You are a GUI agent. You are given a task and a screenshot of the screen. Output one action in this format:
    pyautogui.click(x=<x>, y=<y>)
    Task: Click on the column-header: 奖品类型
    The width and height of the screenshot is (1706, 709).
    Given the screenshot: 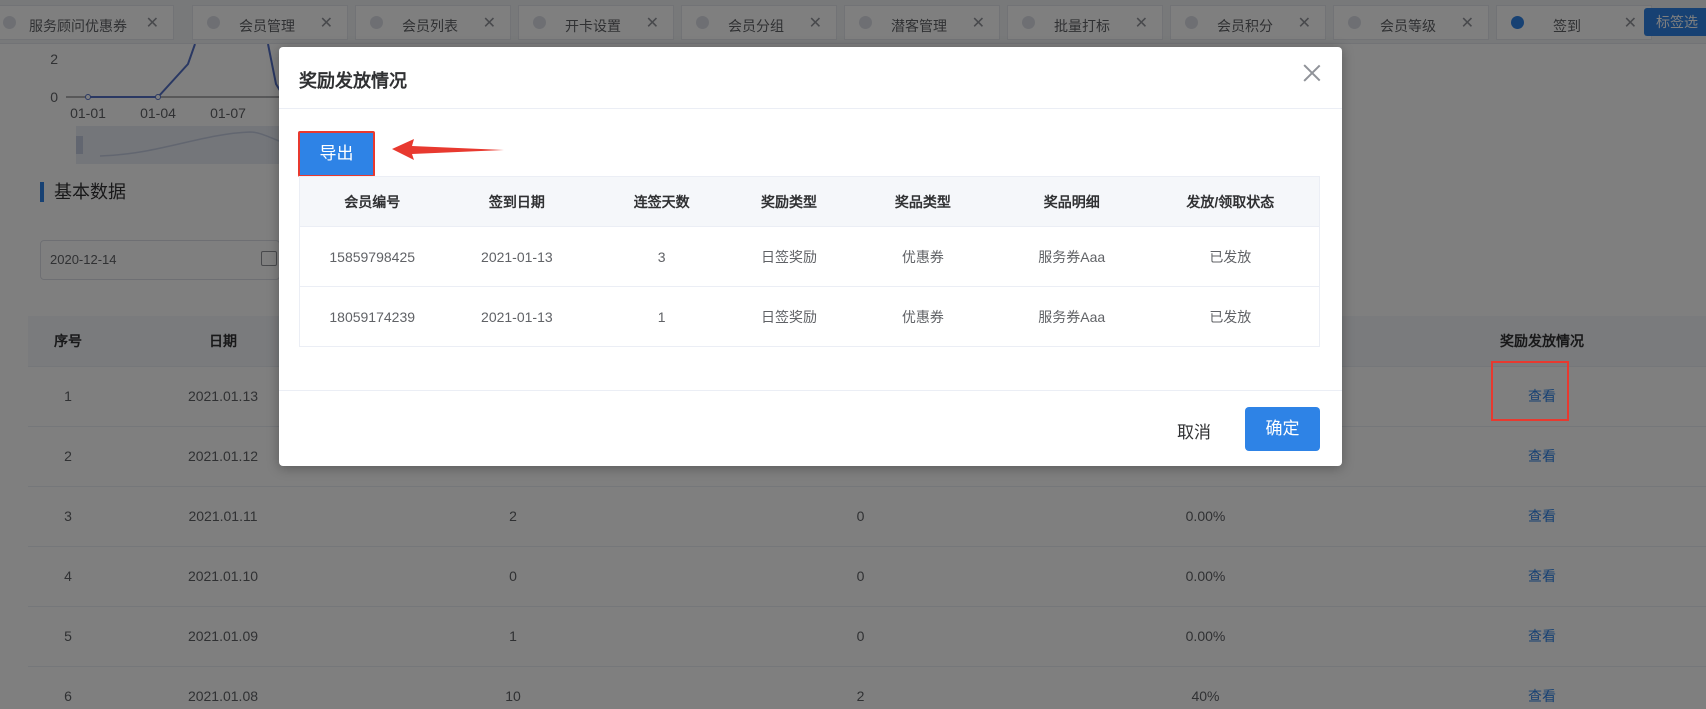 What is the action you would take?
    pyautogui.click(x=922, y=201)
    